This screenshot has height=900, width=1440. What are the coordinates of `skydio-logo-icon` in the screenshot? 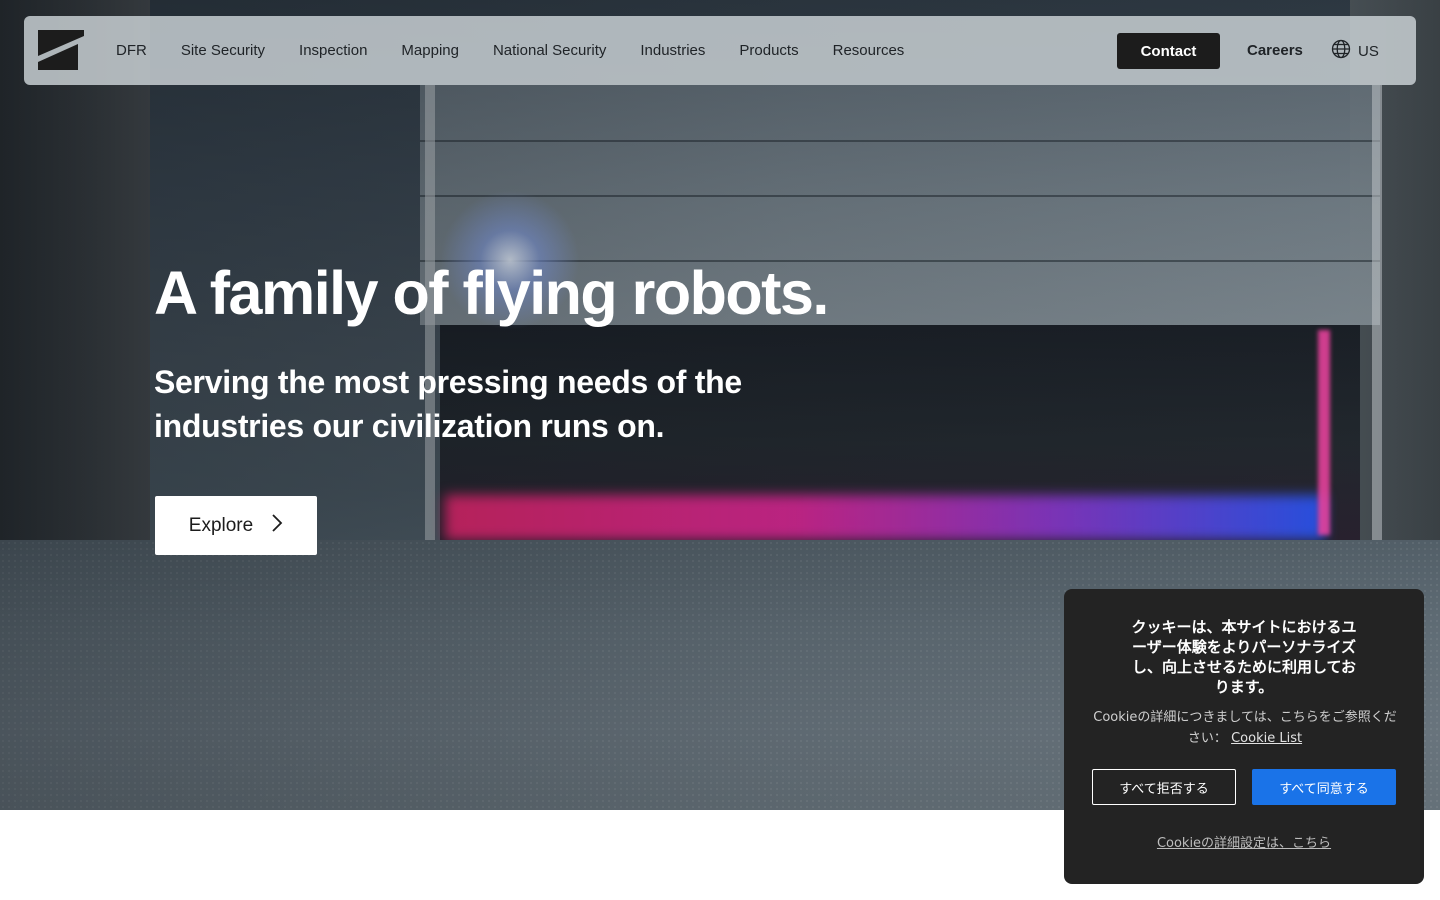 It's located at (61, 50).